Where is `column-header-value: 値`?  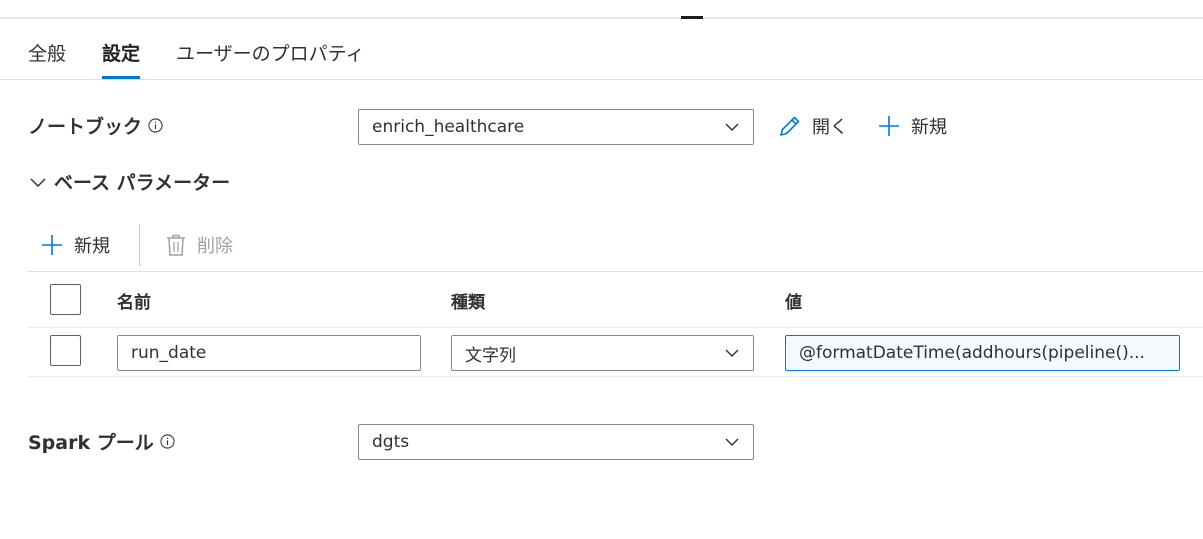 column-header-value: 値 is located at coordinates (793, 303).